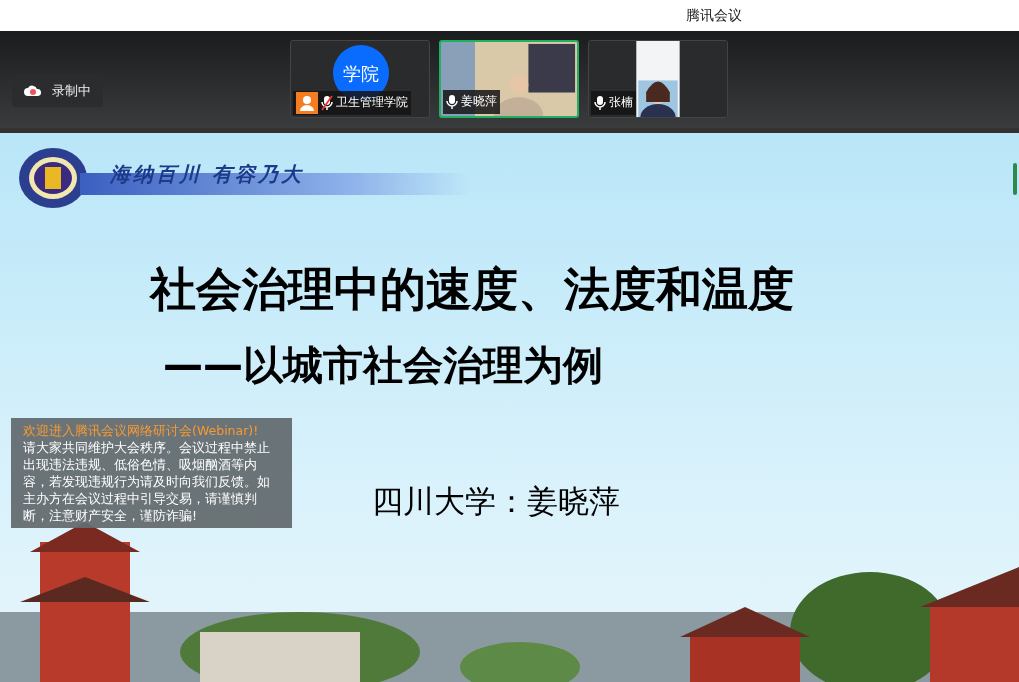 Image resolution: width=1019 pixels, height=682 pixels. Describe the element at coordinates (1015, 179) in the screenshot. I see `scrollbar` at that location.